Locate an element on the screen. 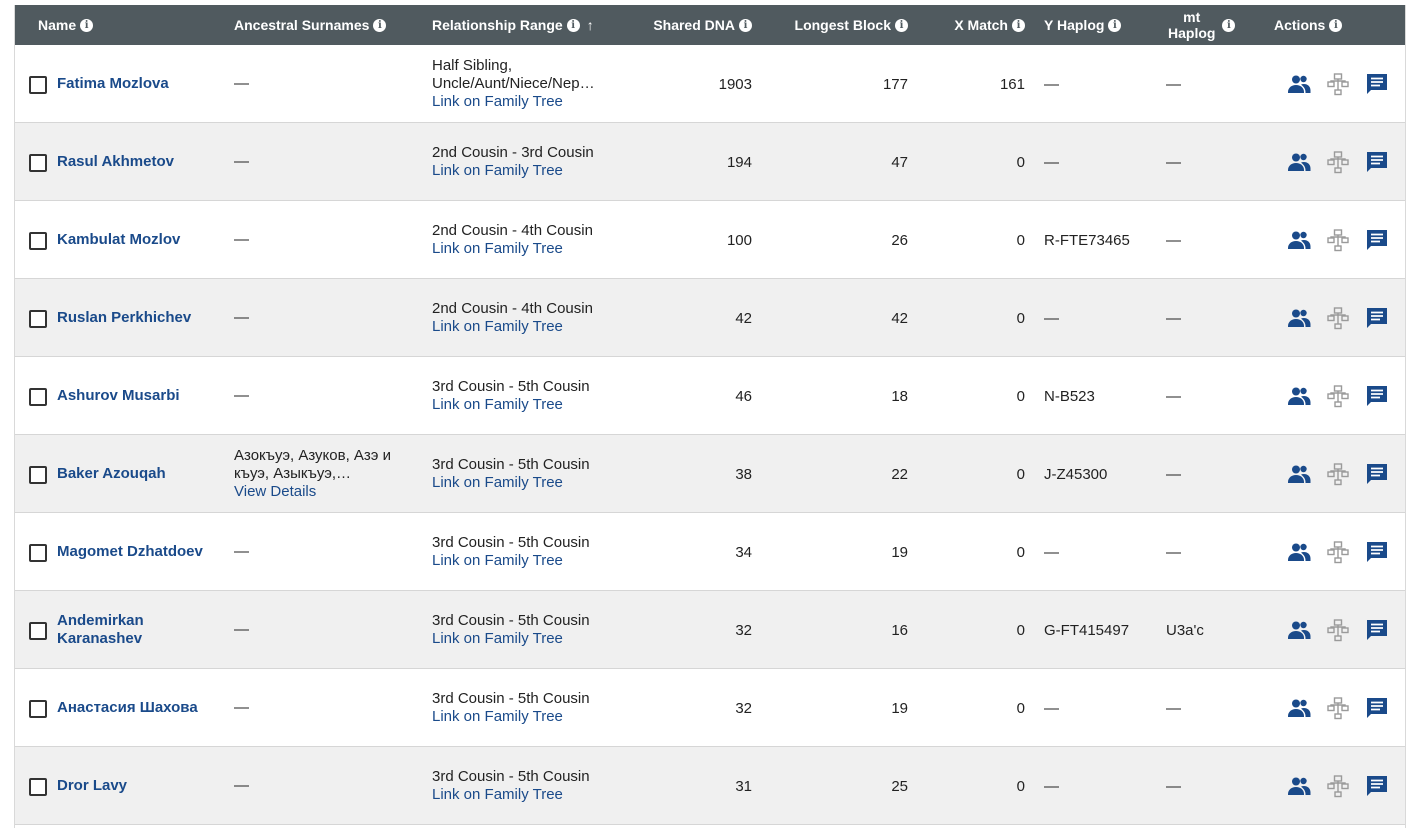 This screenshot has width=1415, height=828. header-name: Name i is located at coordinates (66, 25).